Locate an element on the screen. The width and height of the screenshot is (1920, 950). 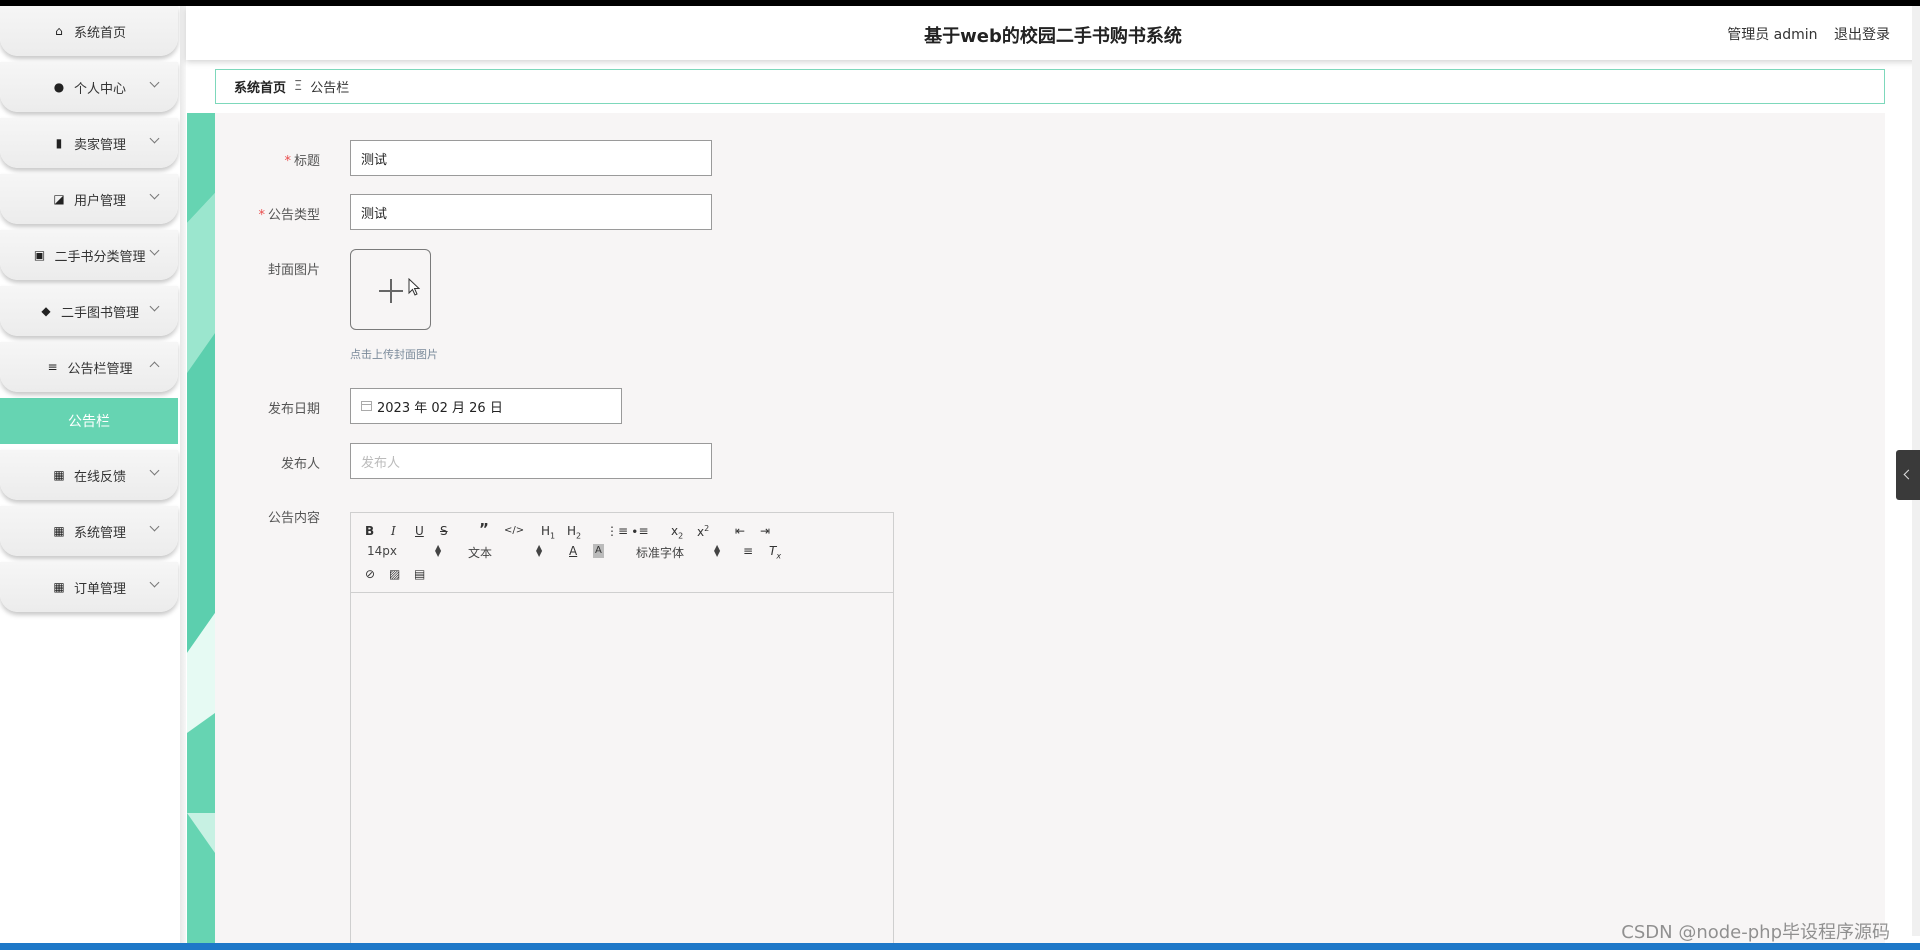
cover-upload-button is located at coordinates (390, 289).